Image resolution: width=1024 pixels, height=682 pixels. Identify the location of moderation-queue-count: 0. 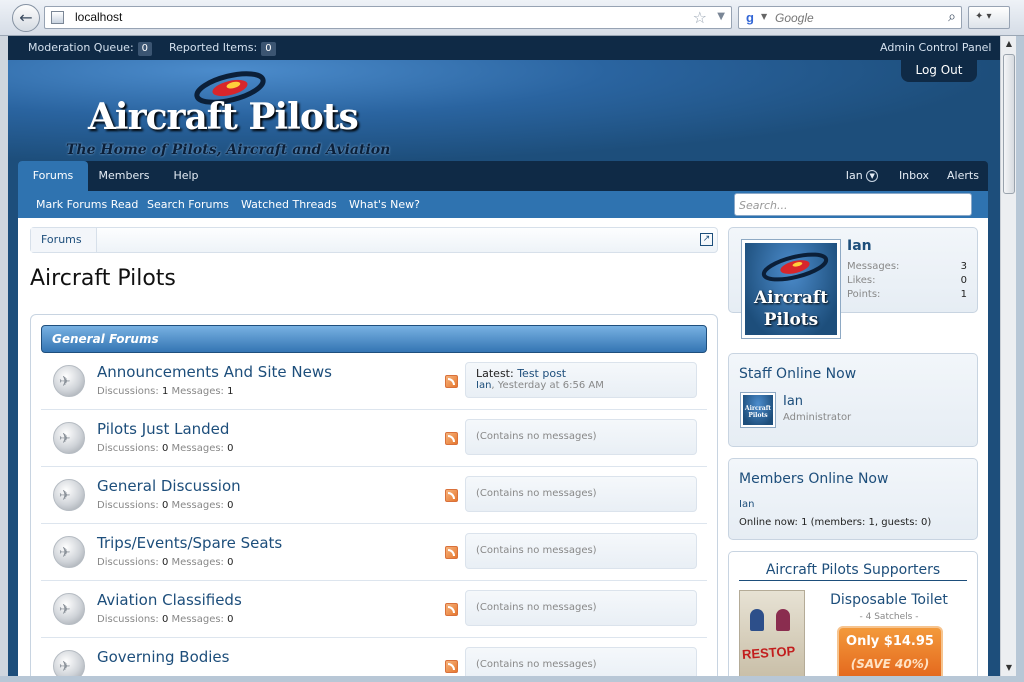
(145, 49).